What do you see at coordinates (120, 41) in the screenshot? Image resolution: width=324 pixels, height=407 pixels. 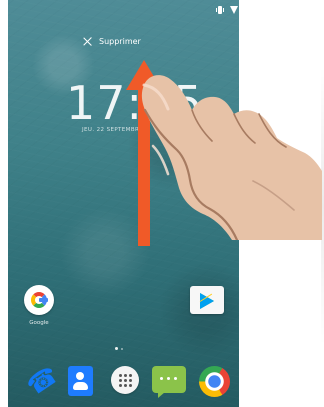 I see `delete-label: Supprimer` at bounding box center [120, 41].